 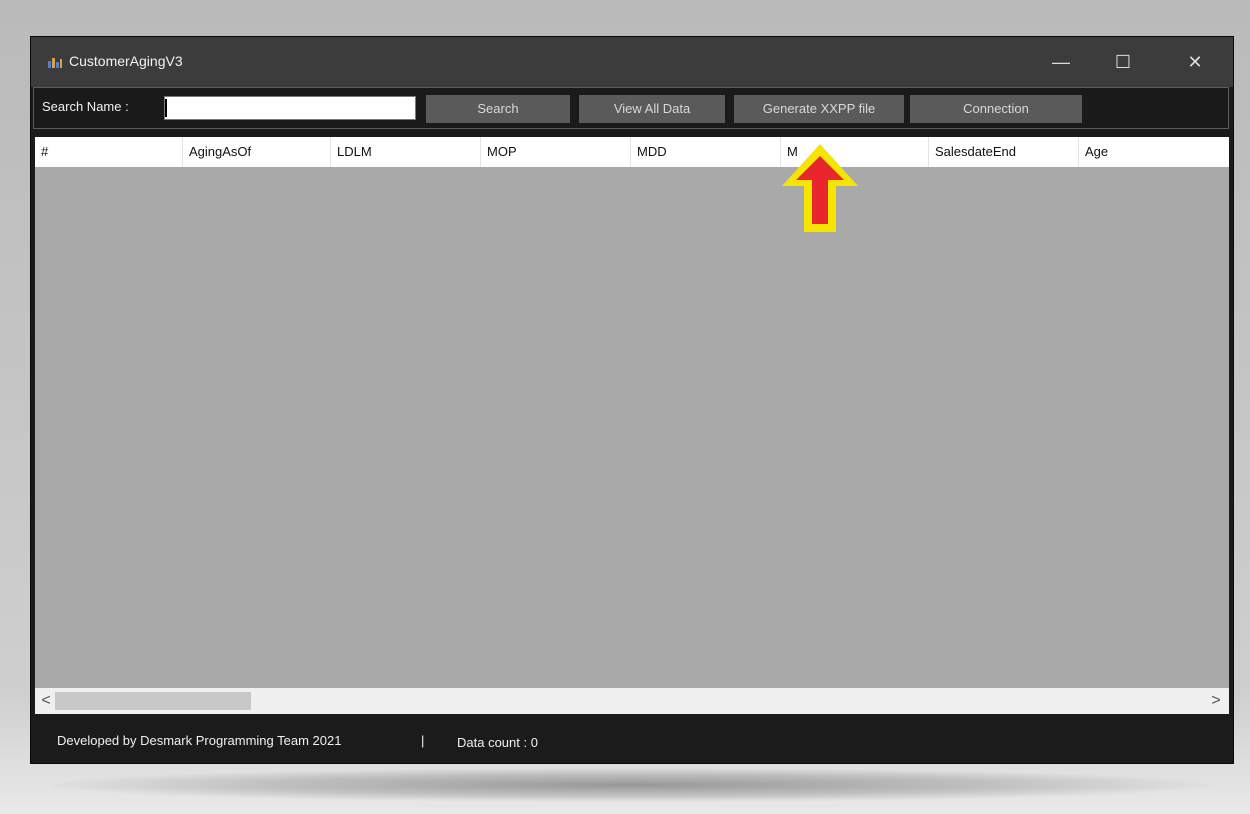 What do you see at coordinates (1123, 62) in the screenshot?
I see `maximize-icon: ☐` at bounding box center [1123, 62].